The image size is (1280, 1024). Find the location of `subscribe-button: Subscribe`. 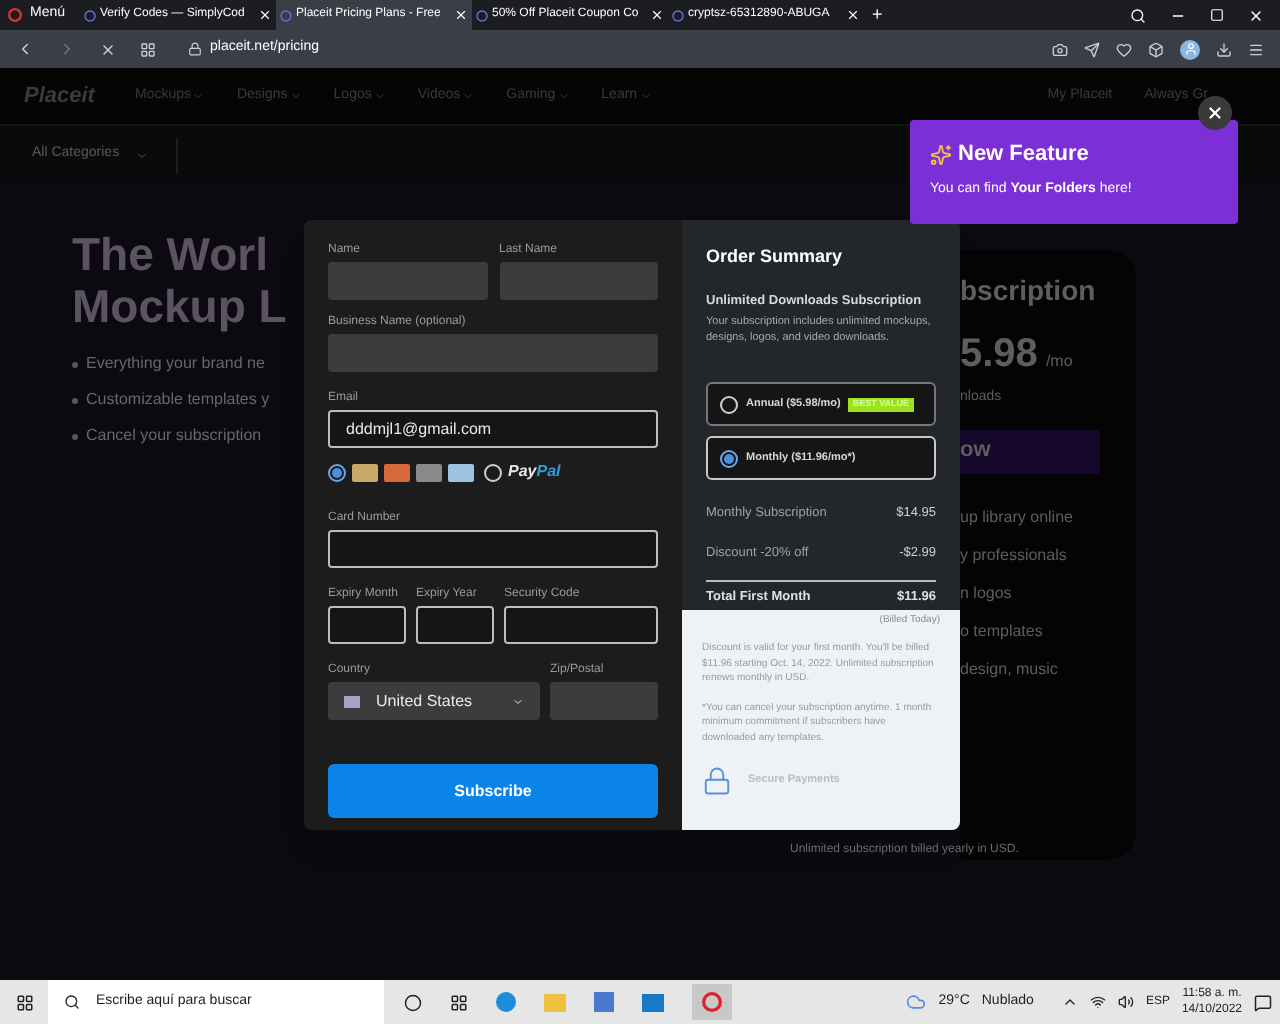

subscribe-button: Subscribe is located at coordinates (493, 791).